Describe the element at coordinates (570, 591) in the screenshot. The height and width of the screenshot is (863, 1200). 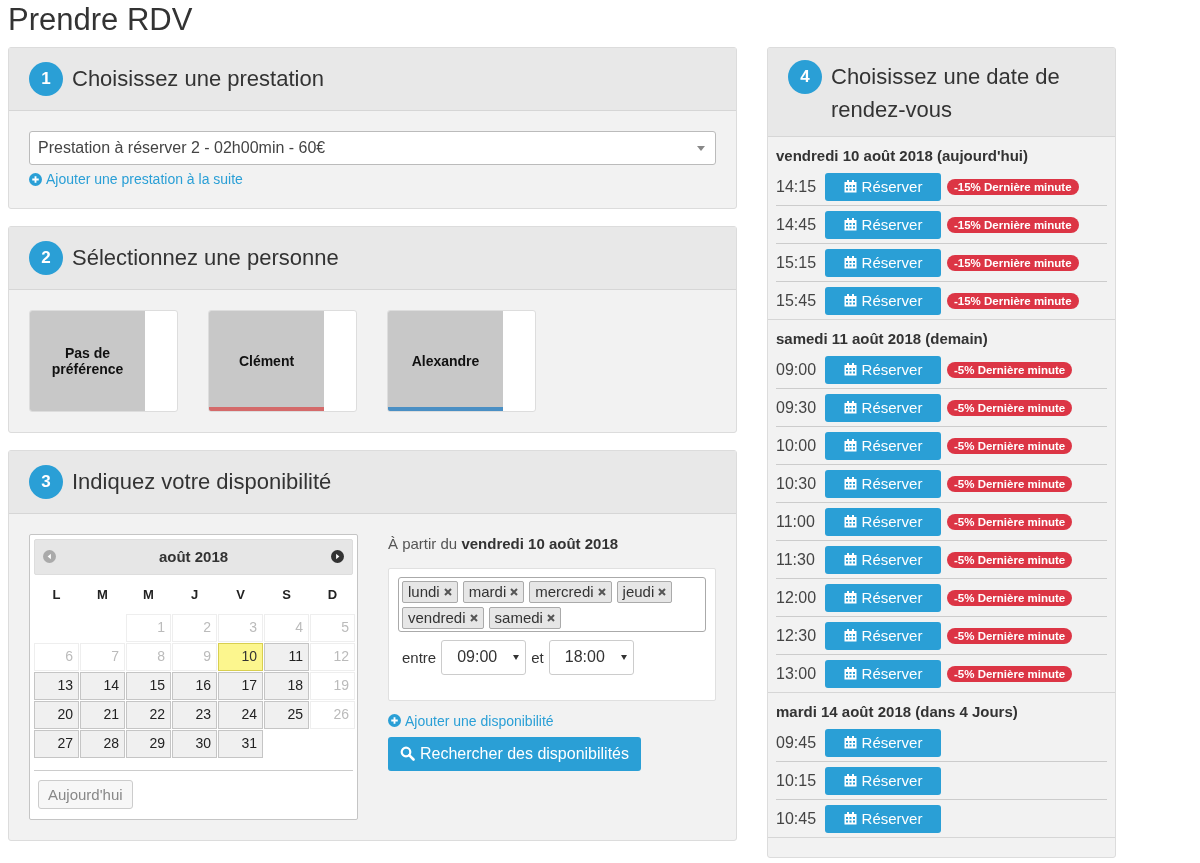
I see `day-tag: mercredi` at that location.